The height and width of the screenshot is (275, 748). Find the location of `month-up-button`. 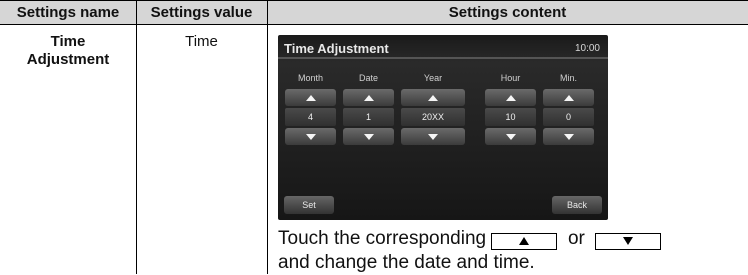

month-up-button is located at coordinates (310, 97).